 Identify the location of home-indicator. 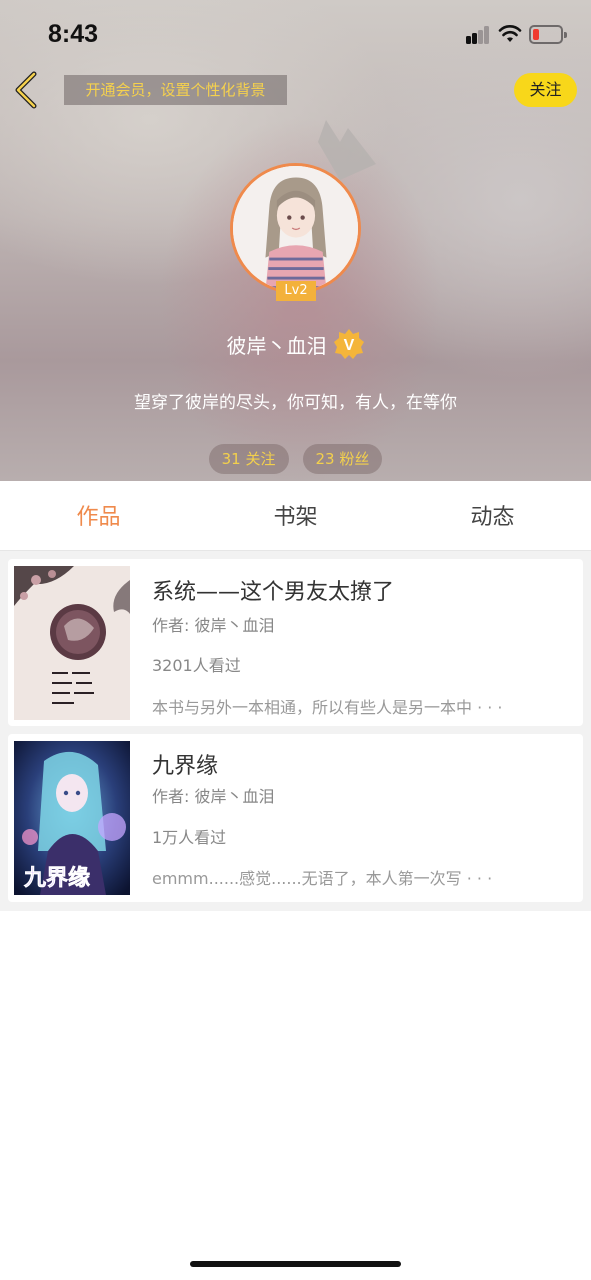
(295, 1264).